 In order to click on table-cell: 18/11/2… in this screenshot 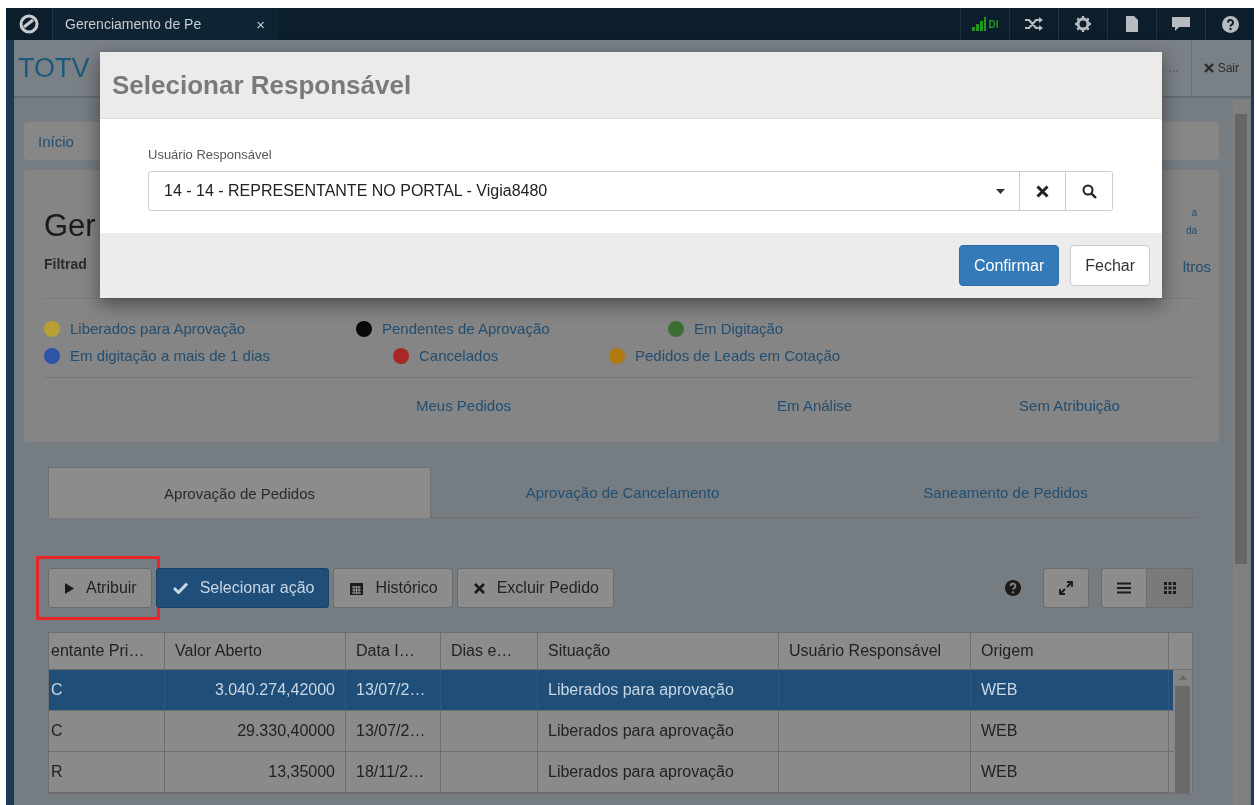, I will do `click(390, 772)`.